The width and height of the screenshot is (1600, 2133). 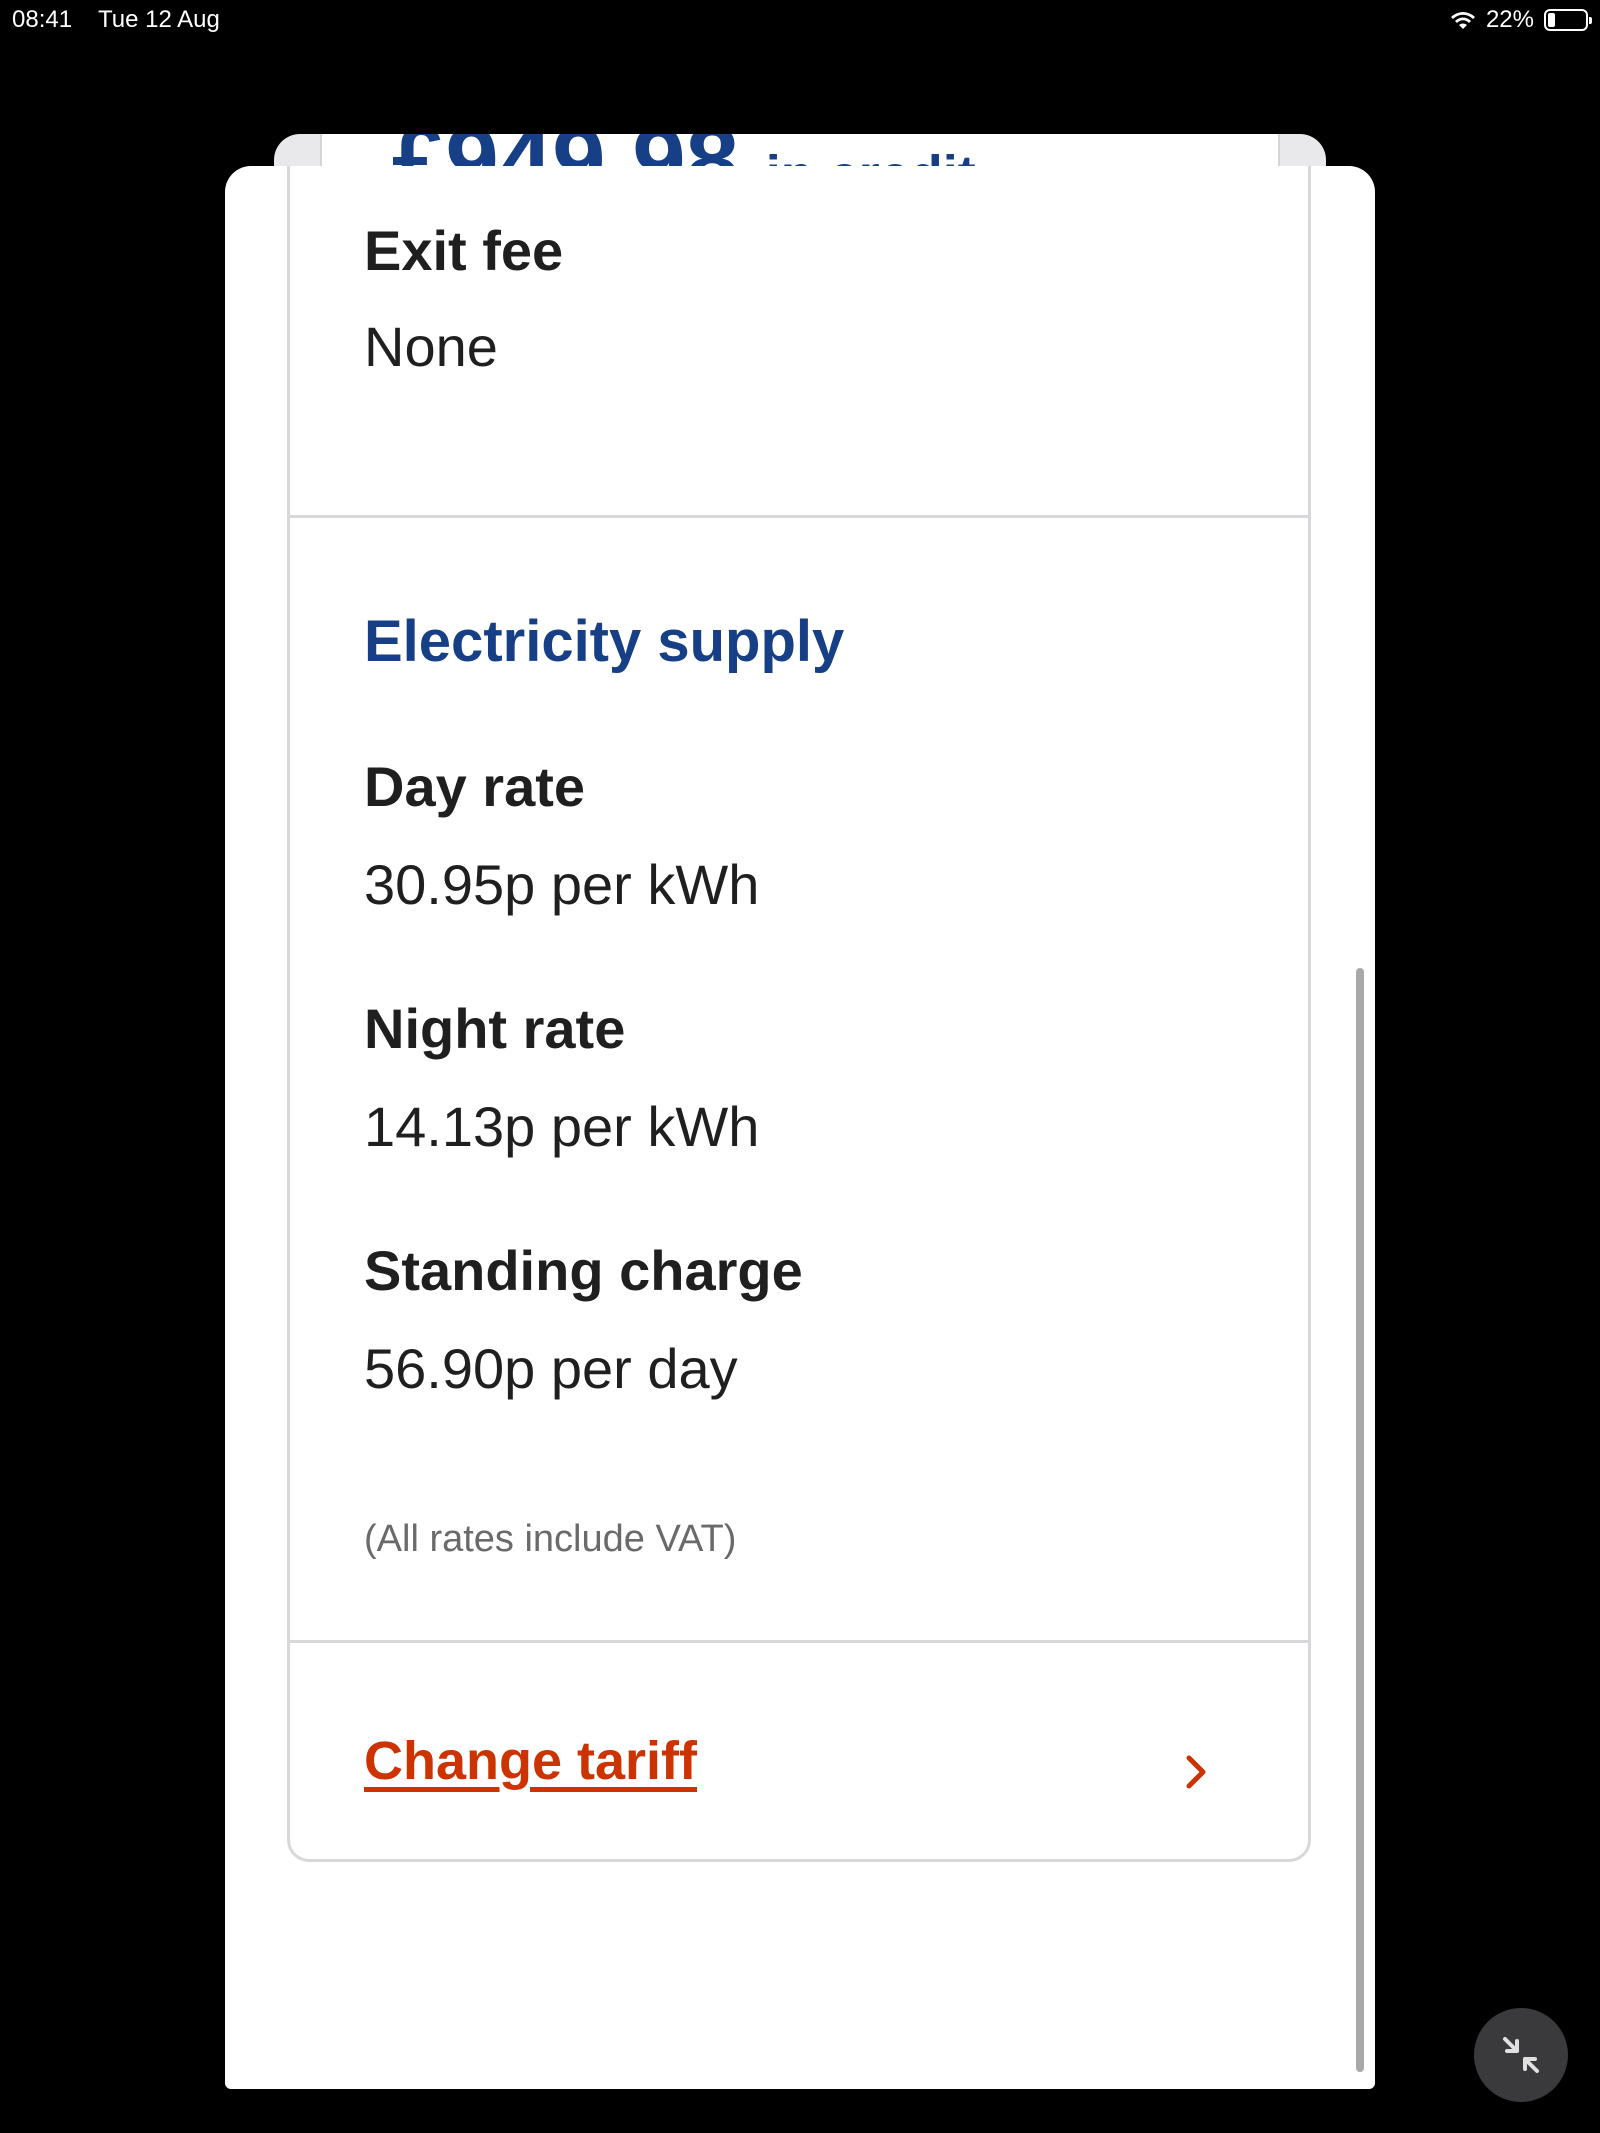 What do you see at coordinates (1462, 20) in the screenshot?
I see `wifi-icon` at bounding box center [1462, 20].